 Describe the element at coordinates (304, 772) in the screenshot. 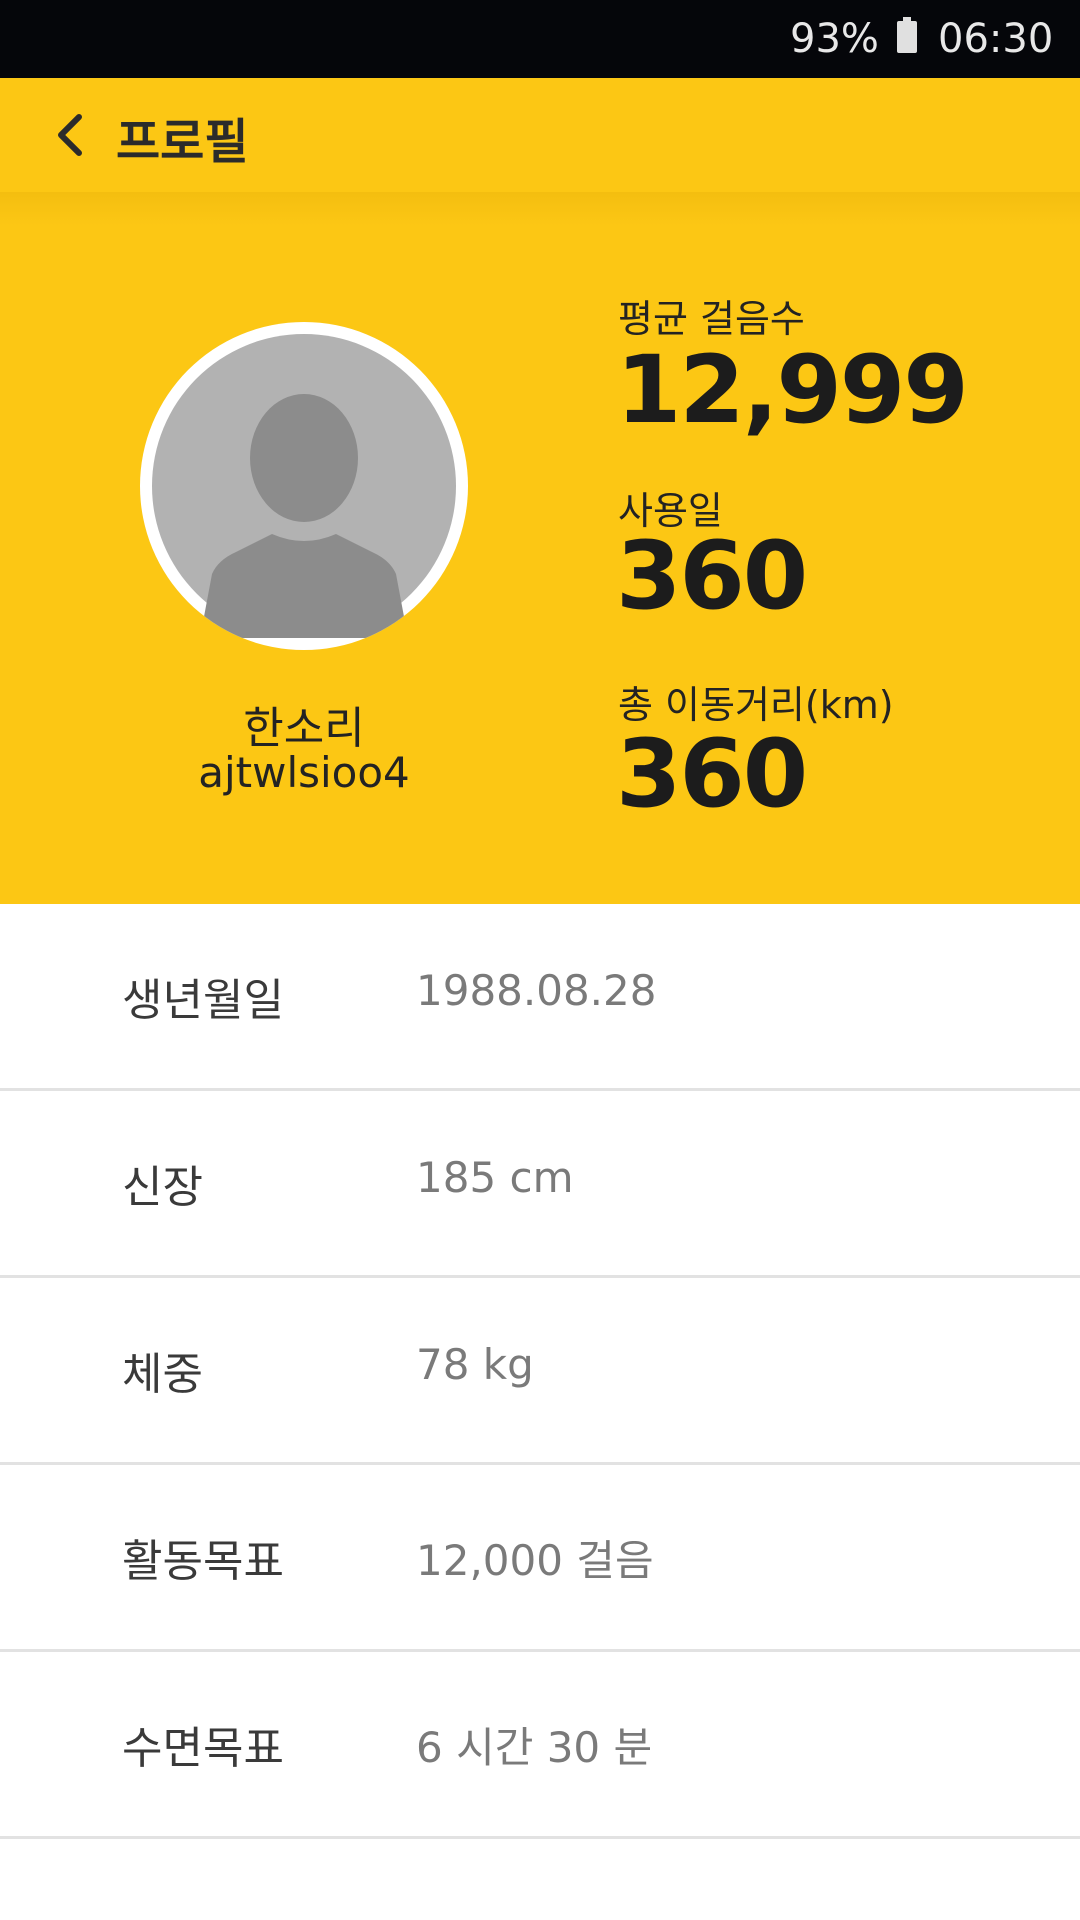

I see `user-id: ajtwlsioo4` at that location.